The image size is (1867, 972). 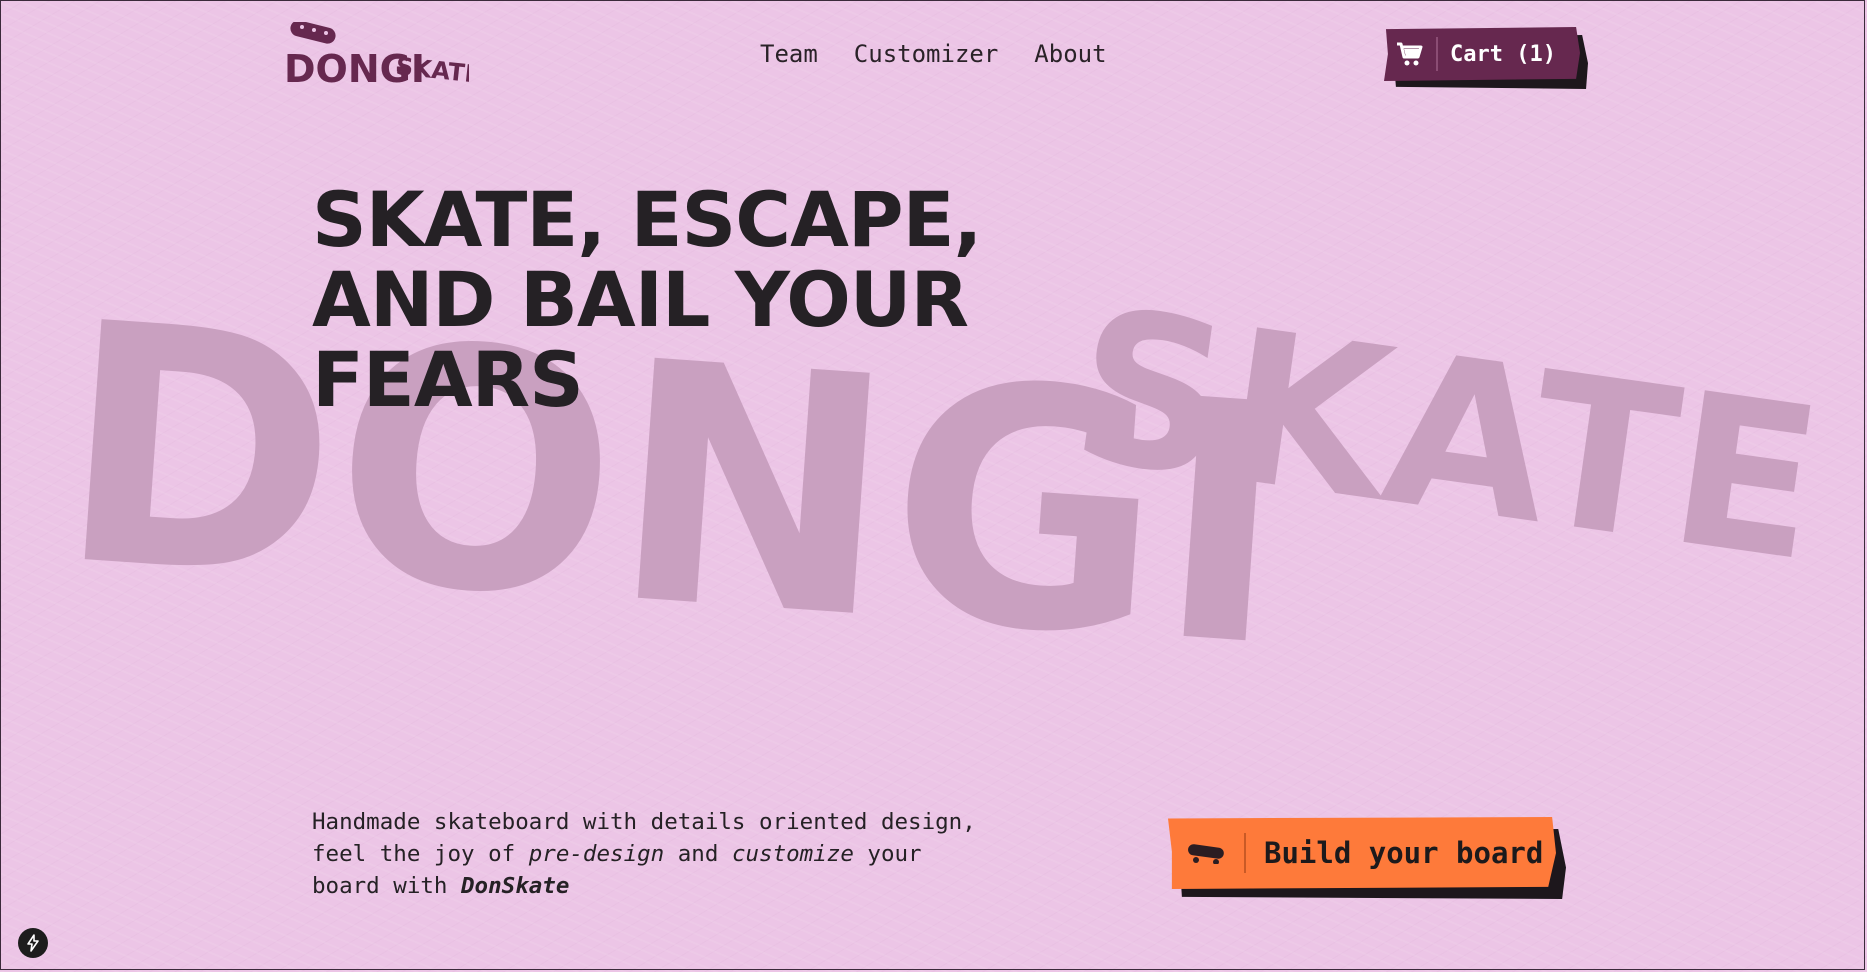 What do you see at coordinates (640, 299) in the screenshot?
I see `headline-line-2: AND BAIL YOUR` at bounding box center [640, 299].